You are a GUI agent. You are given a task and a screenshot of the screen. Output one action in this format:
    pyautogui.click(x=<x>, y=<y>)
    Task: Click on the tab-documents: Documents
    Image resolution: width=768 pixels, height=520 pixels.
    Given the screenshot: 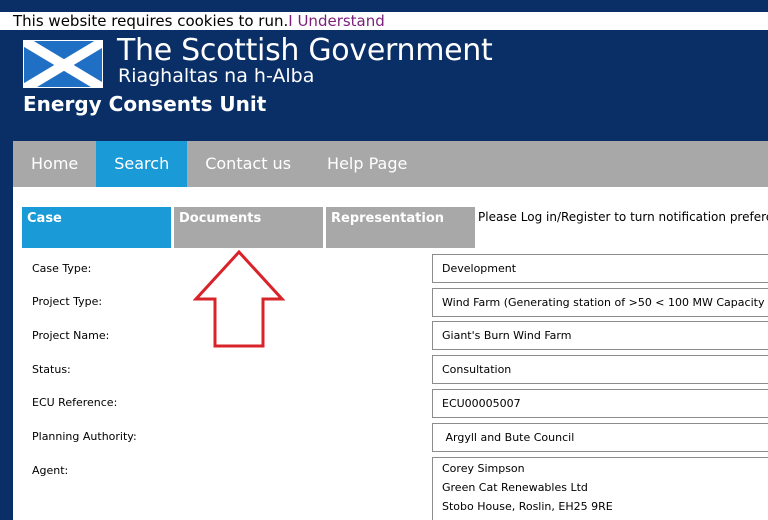 What is the action you would take?
    pyautogui.click(x=248, y=227)
    